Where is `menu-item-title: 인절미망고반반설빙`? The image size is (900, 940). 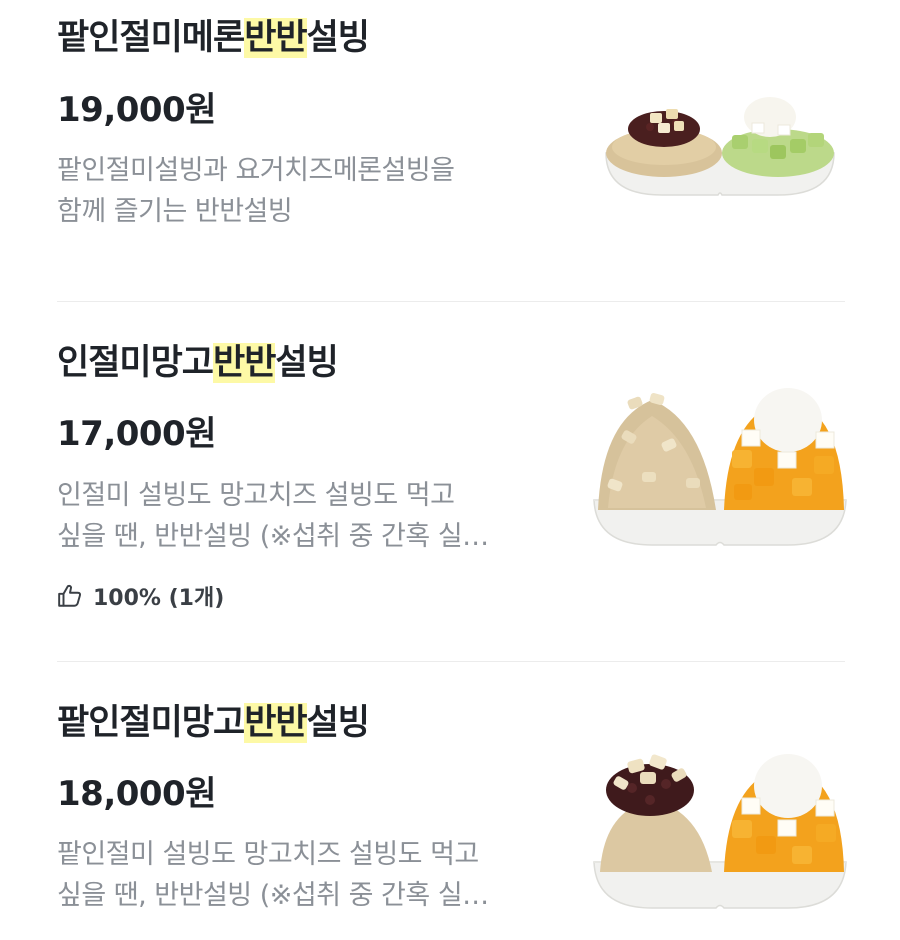 menu-item-title: 인절미망고반반설빙 is located at coordinates (198, 363).